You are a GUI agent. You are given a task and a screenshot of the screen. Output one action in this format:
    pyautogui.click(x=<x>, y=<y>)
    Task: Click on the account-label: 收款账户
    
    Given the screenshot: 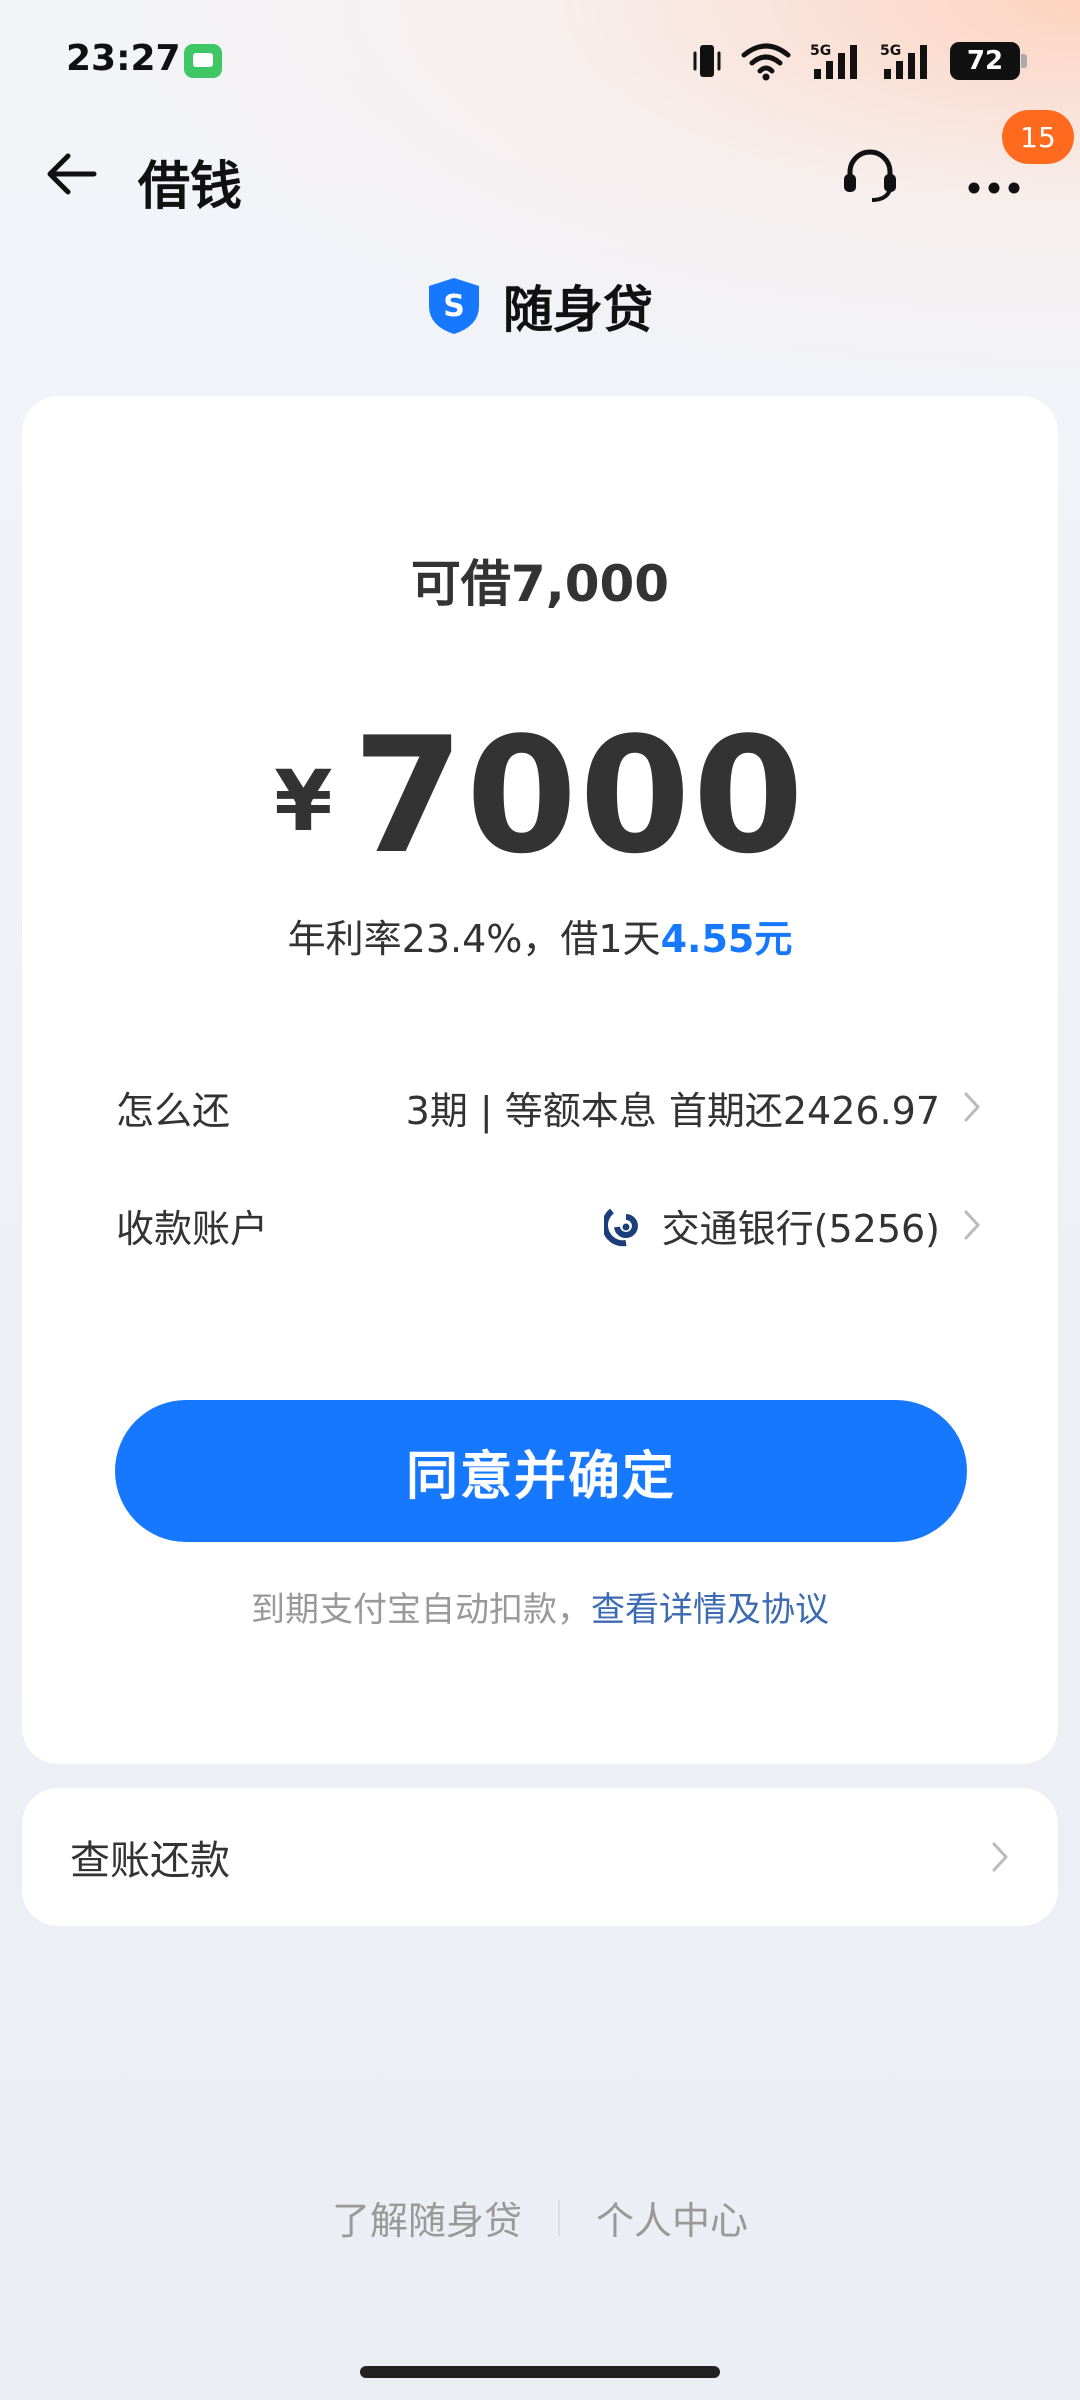 What is the action you would take?
    pyautogui.click(x=192, y=1228)
    